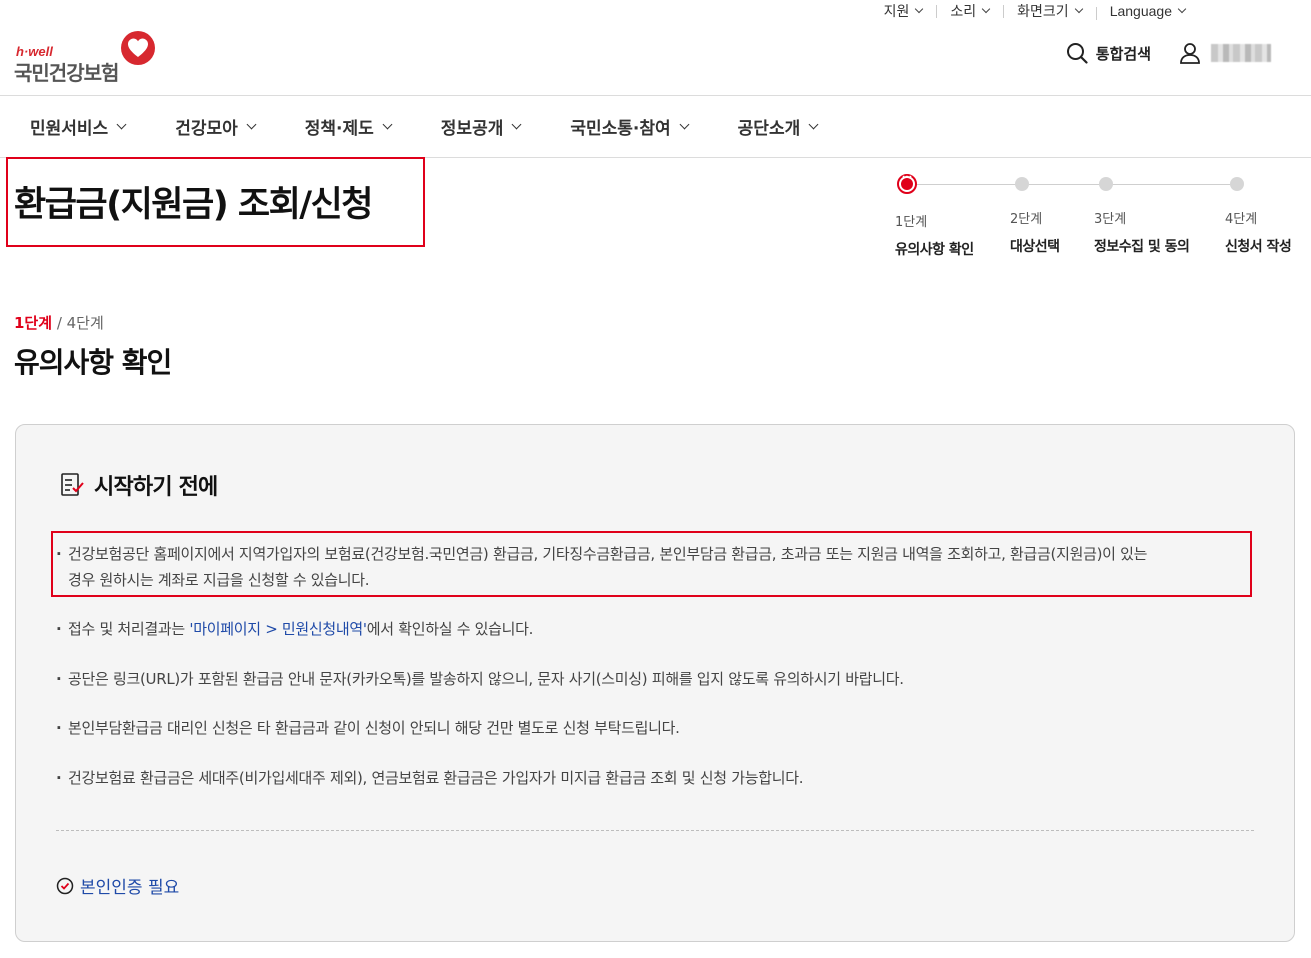 This screenshot has width=1311, height=958. What do you see at coordinates (655, 830) in the screenshot?
I see `notice-divider` at bounding box center [655, 830].